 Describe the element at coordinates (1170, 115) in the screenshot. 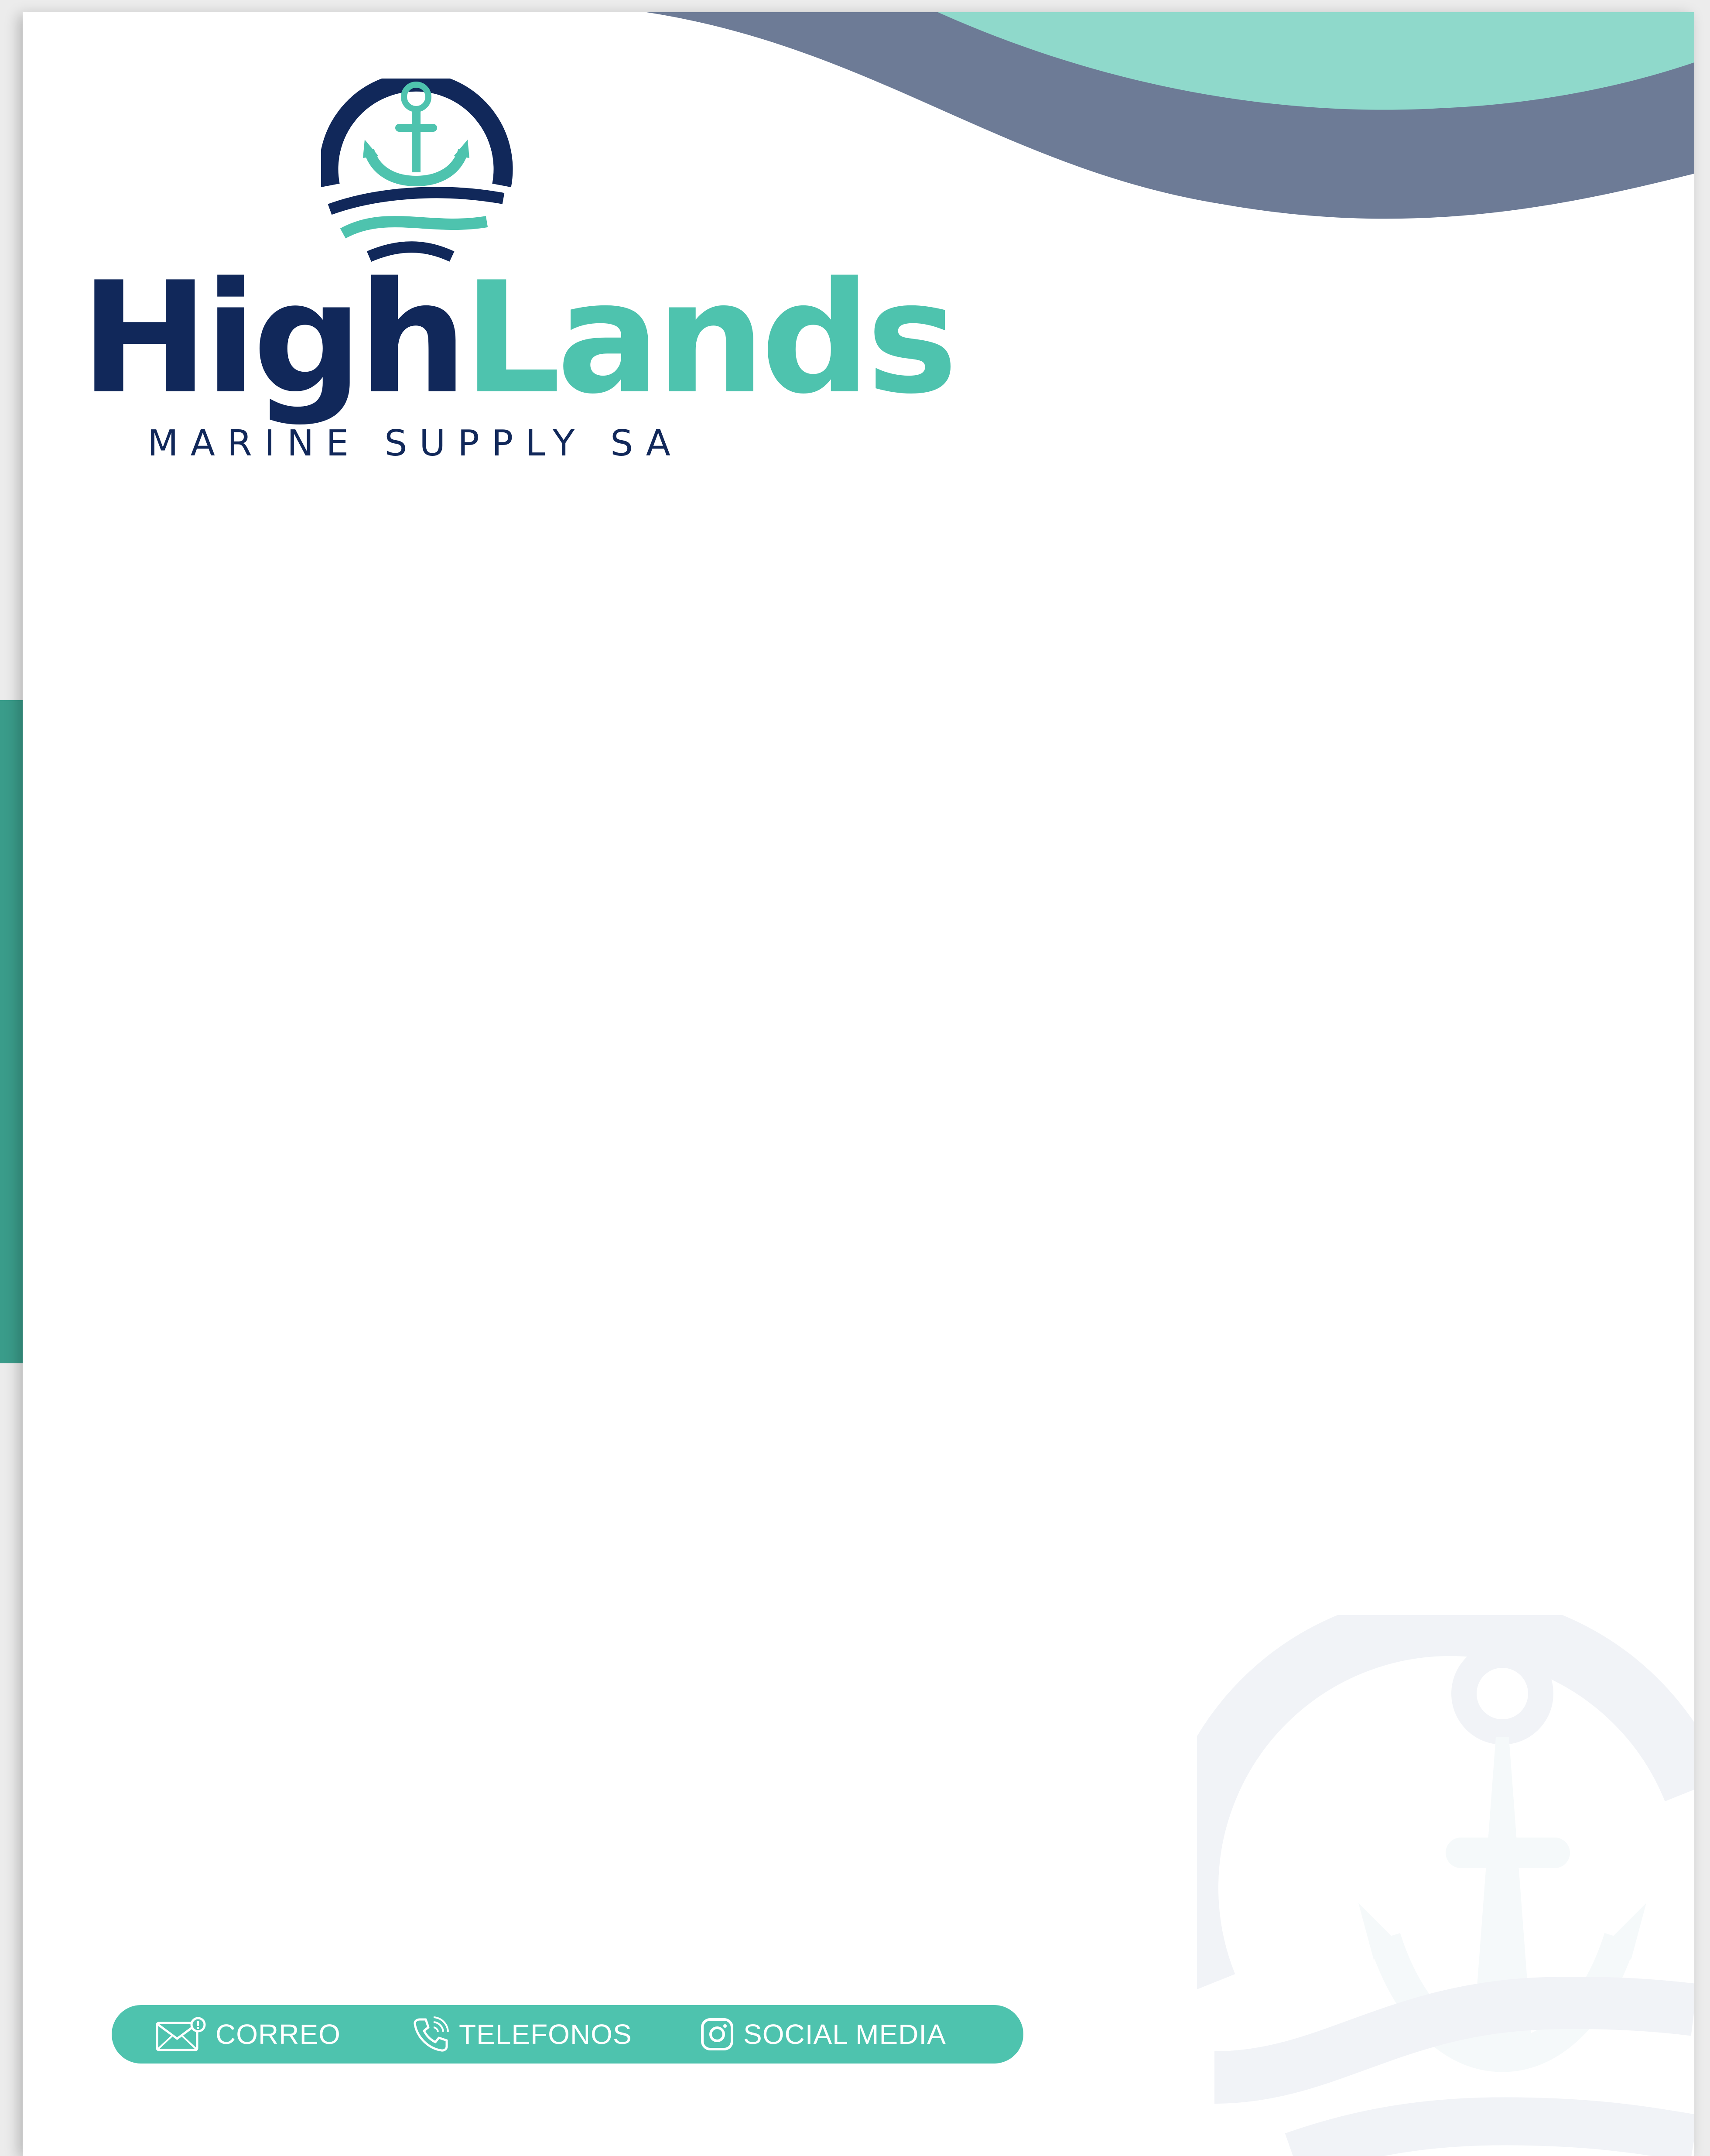

I see `header-wave-decoration` at that location.